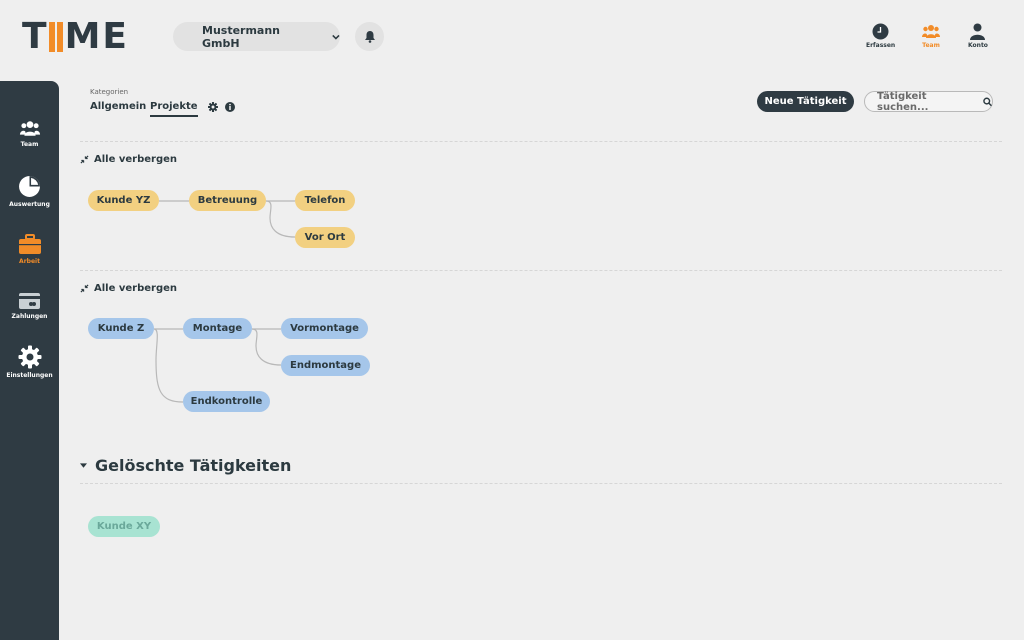 Image resolution: width=1024 pixels, height=640 pixels. I want to click on activity-node: Kunde Z, so click(121, 328).